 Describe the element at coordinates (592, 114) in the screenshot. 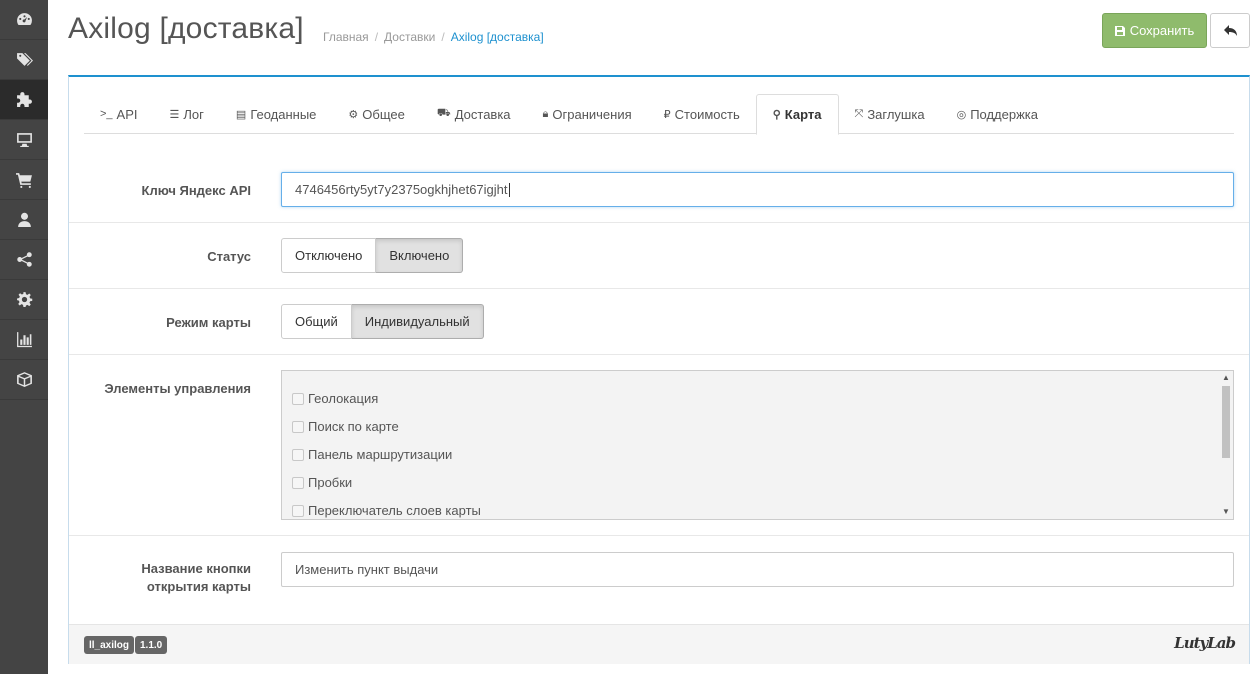

I see `tab-label: Ограничения` at that location.